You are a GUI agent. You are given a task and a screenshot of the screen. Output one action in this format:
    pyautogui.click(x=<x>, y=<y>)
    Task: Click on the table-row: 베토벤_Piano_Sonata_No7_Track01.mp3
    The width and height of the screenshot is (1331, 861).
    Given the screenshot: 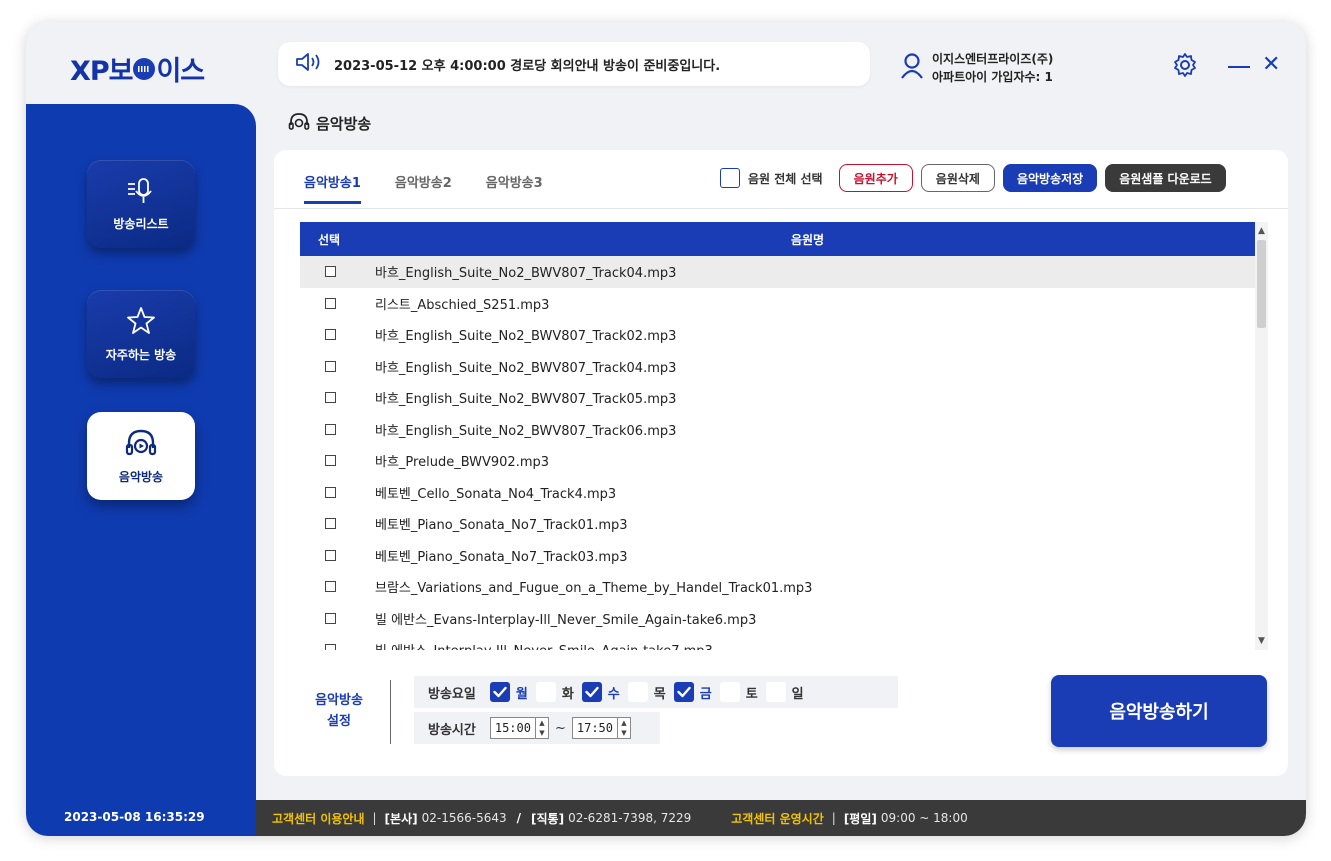 What is the action you would take?
    pyautogui.click(x=777, y=524)
    